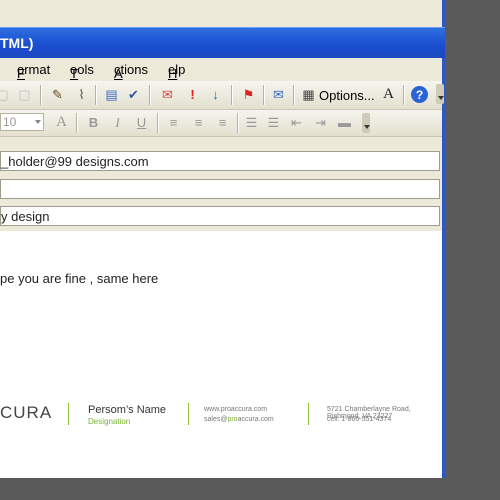 The image size is (500, 500). I want to click on signature-email: sales@proaccura.com, so click(239, 419).